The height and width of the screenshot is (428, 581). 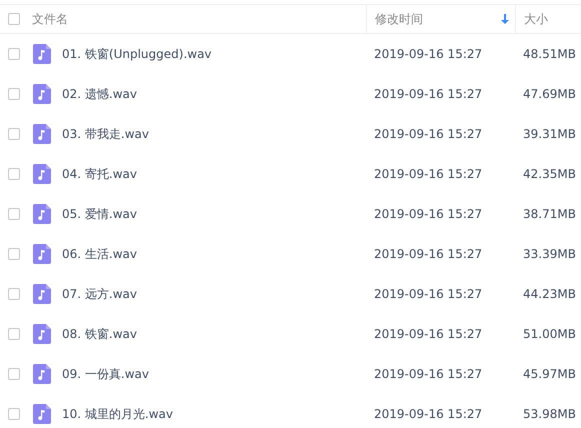 What do you see at coordinates (105, 374) in the screenshot?
I see `file-name: 09. 一份真.wav` at bounding box center [105, 374].